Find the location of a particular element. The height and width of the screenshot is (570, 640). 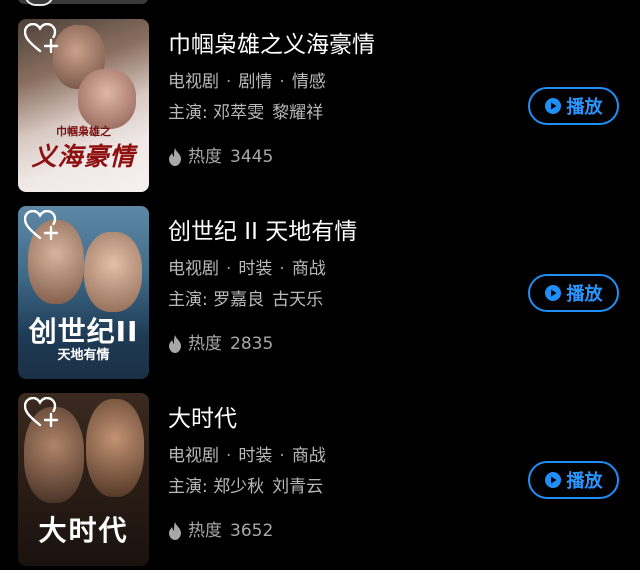

actor-name: 古天乐 is located at coordinates (298, 300).